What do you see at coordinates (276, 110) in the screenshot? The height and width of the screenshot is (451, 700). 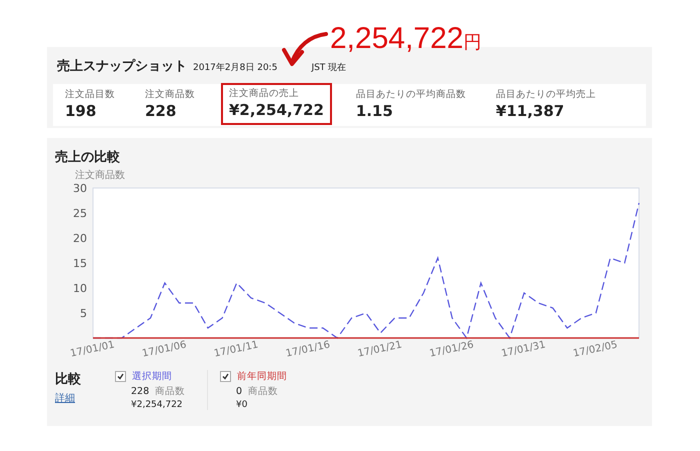 I see `metric-value: ¥2,254,722` at bounding box center [276, 110].